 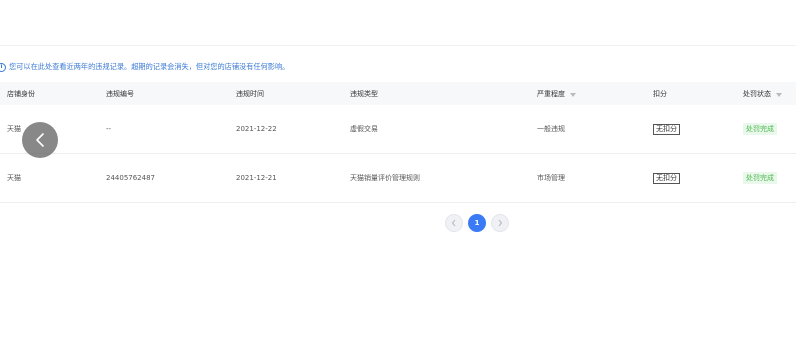 I want to click on pagination: 1, so click(x=477, y=223).